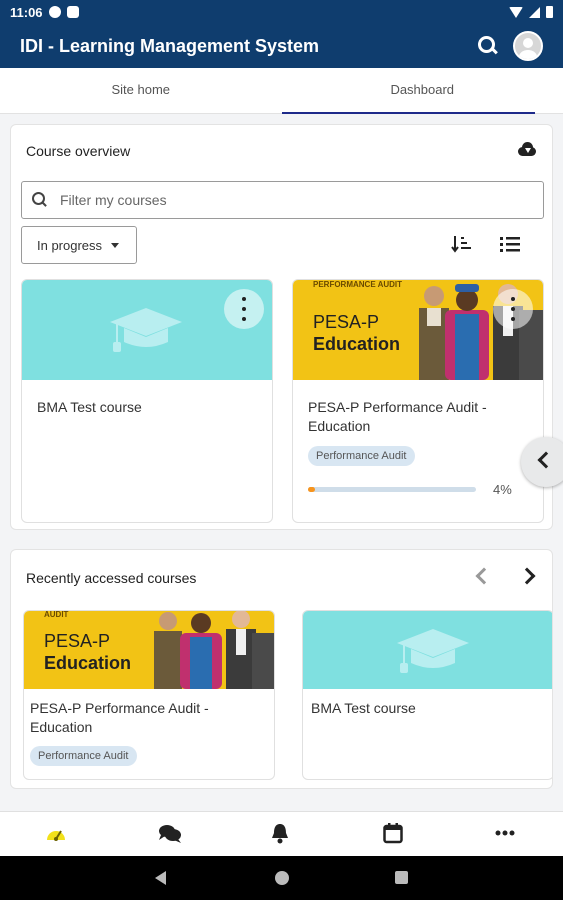 The height and width of the screenshot is (900, 563). Describe the element at coordinates (527, 576) in the screenshot. I see `next-arrow-icon` at that location.